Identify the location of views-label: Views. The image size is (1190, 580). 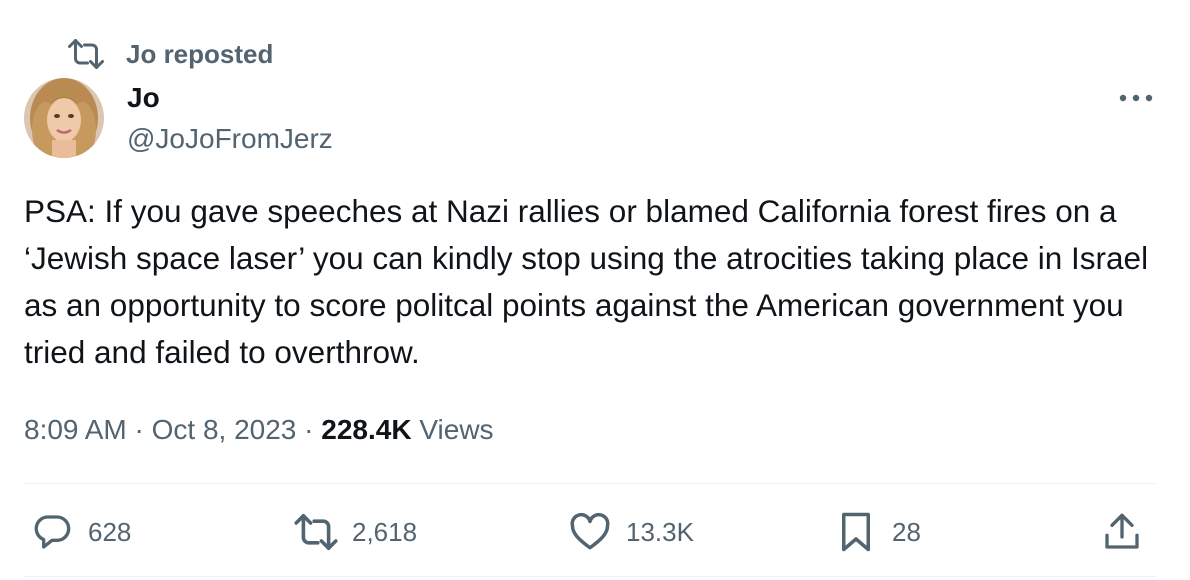
(456, 429).